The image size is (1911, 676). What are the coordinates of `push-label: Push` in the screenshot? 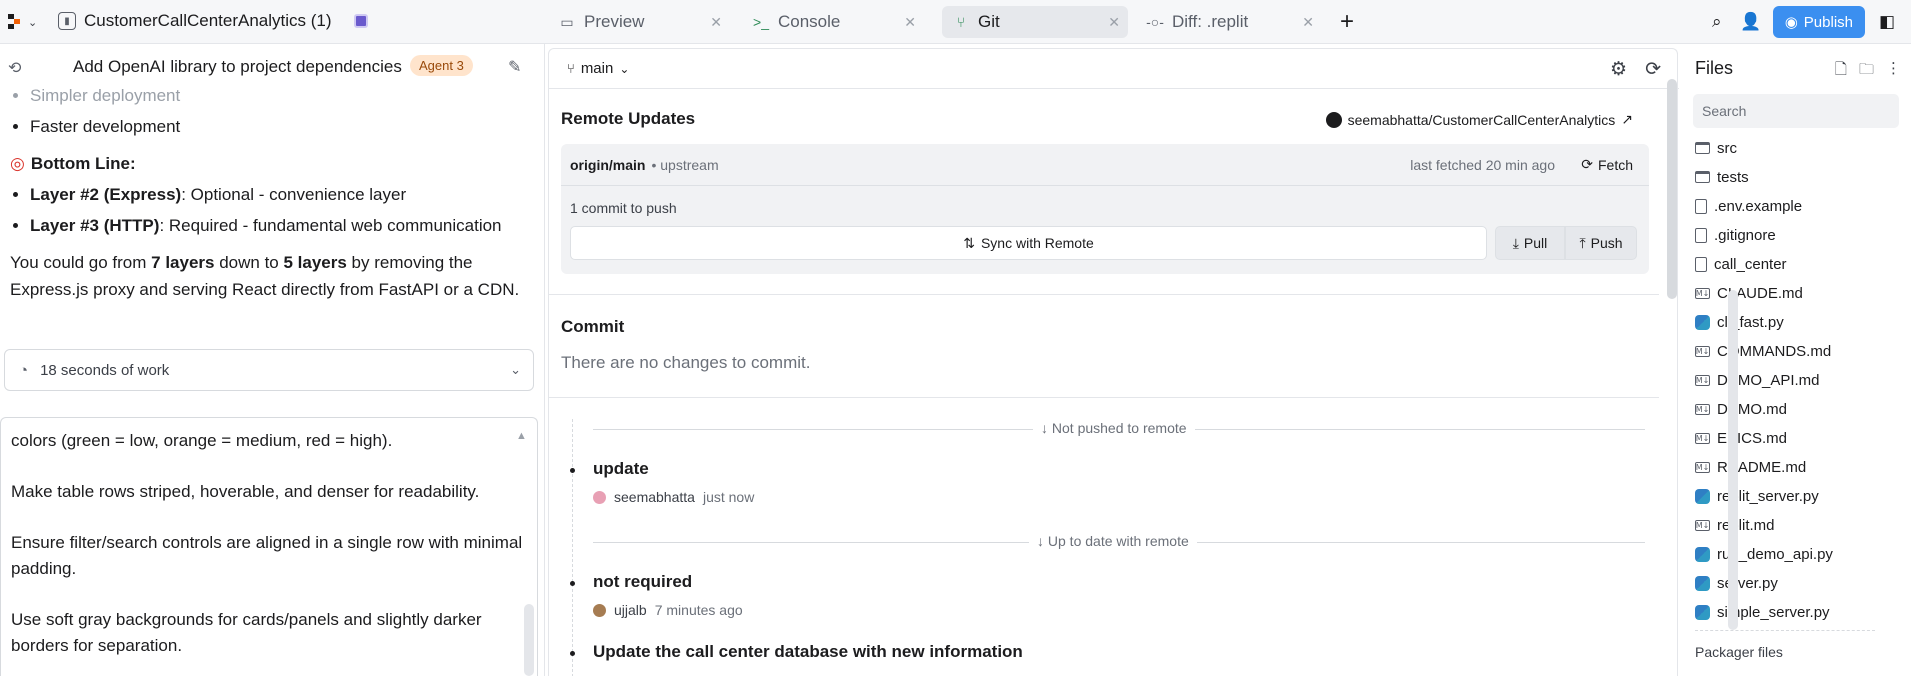 It's located at (1606, 243).